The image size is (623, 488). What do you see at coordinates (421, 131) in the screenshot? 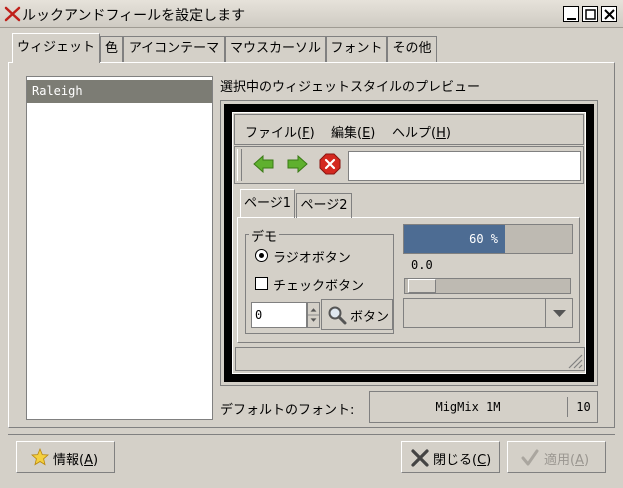
I see `menu-help: ヘルプ(H)` at bounding box center [421, 131].